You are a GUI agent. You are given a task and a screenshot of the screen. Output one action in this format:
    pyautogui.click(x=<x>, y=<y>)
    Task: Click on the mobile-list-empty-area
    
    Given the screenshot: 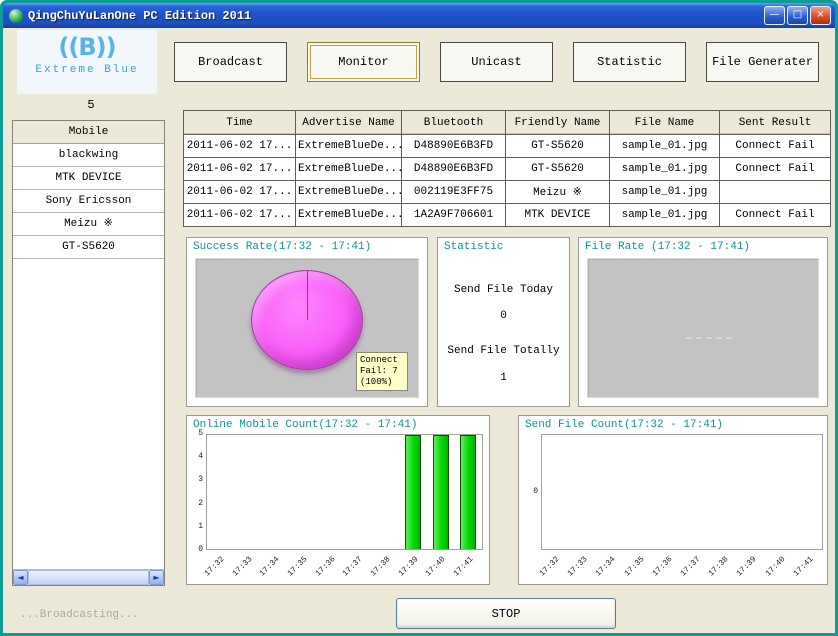 What is the action you would take?
    pyautogui.click(x=88, y=414)
    